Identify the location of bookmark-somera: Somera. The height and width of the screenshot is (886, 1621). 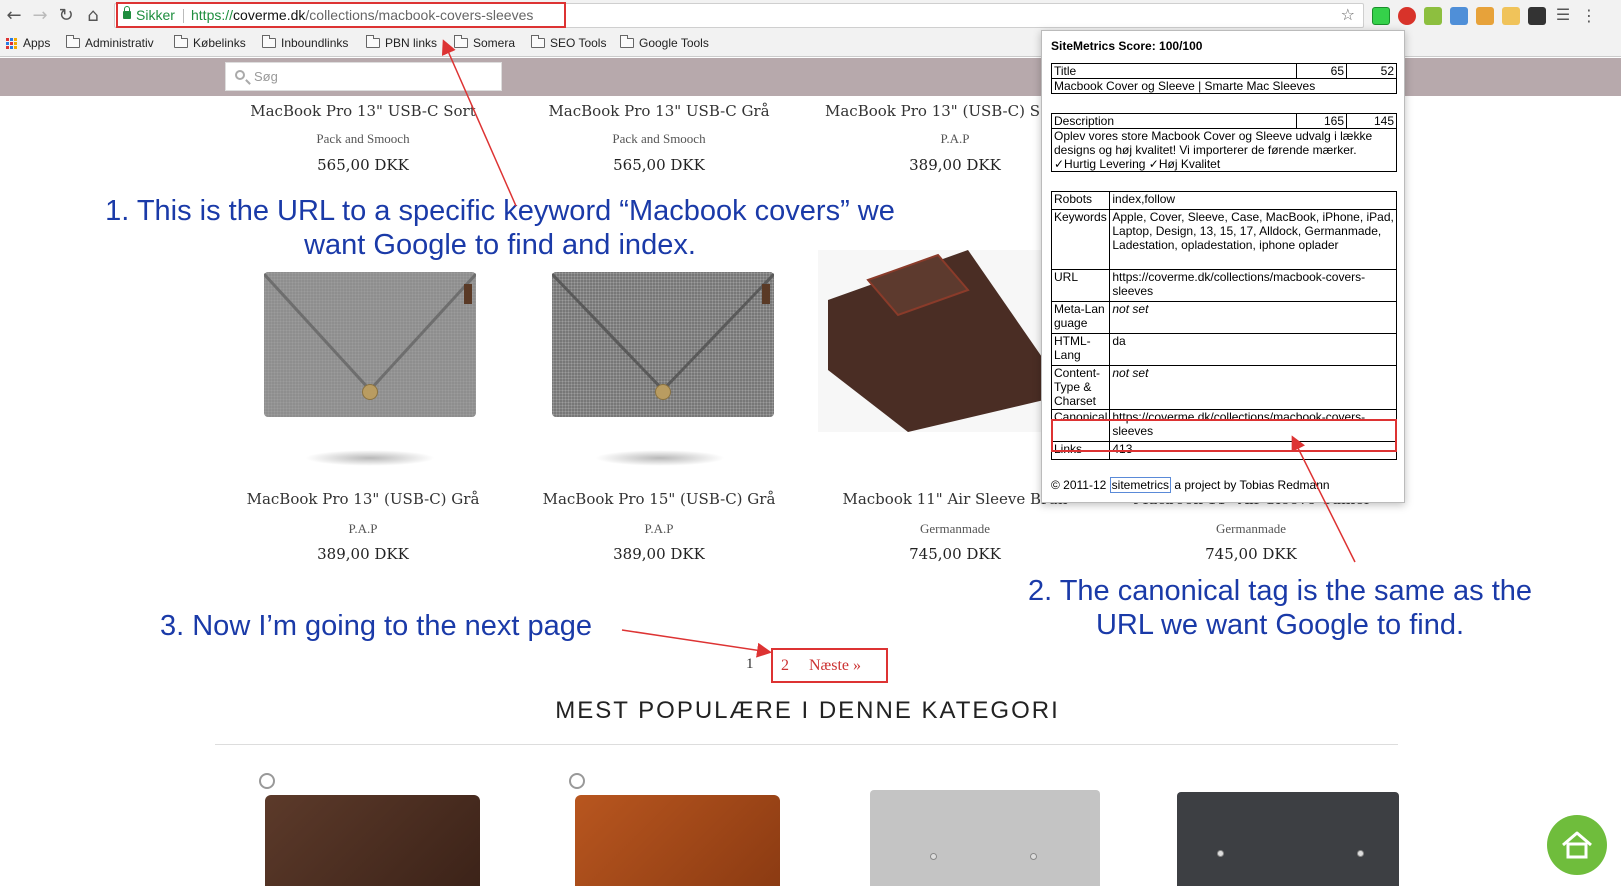
(485, 42).